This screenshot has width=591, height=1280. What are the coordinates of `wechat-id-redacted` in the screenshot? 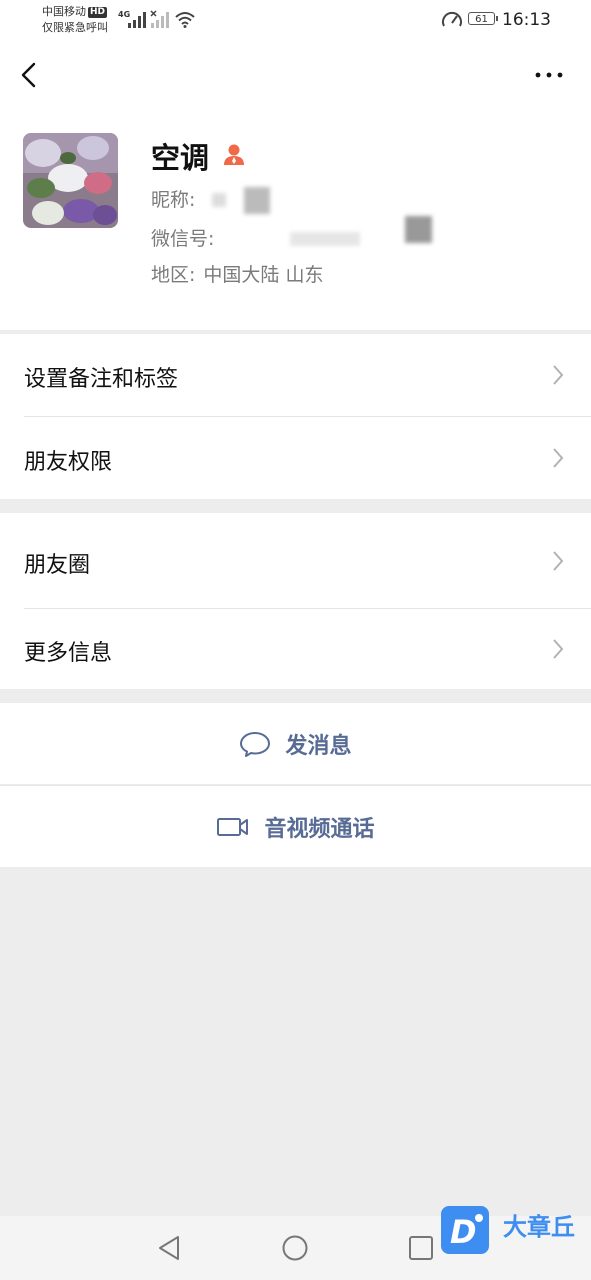 It's located at (325, 239).